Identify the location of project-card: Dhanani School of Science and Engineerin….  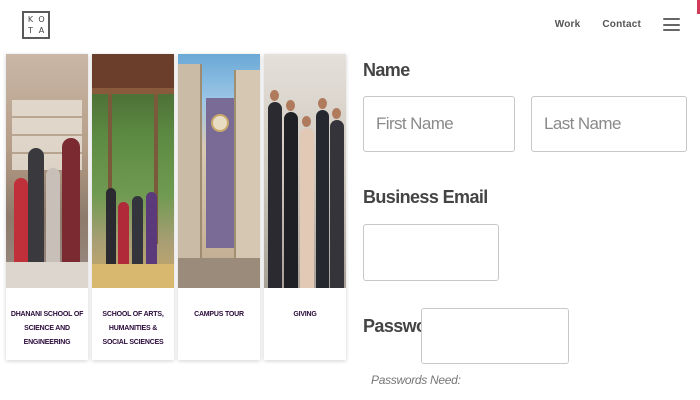
(47, 207).